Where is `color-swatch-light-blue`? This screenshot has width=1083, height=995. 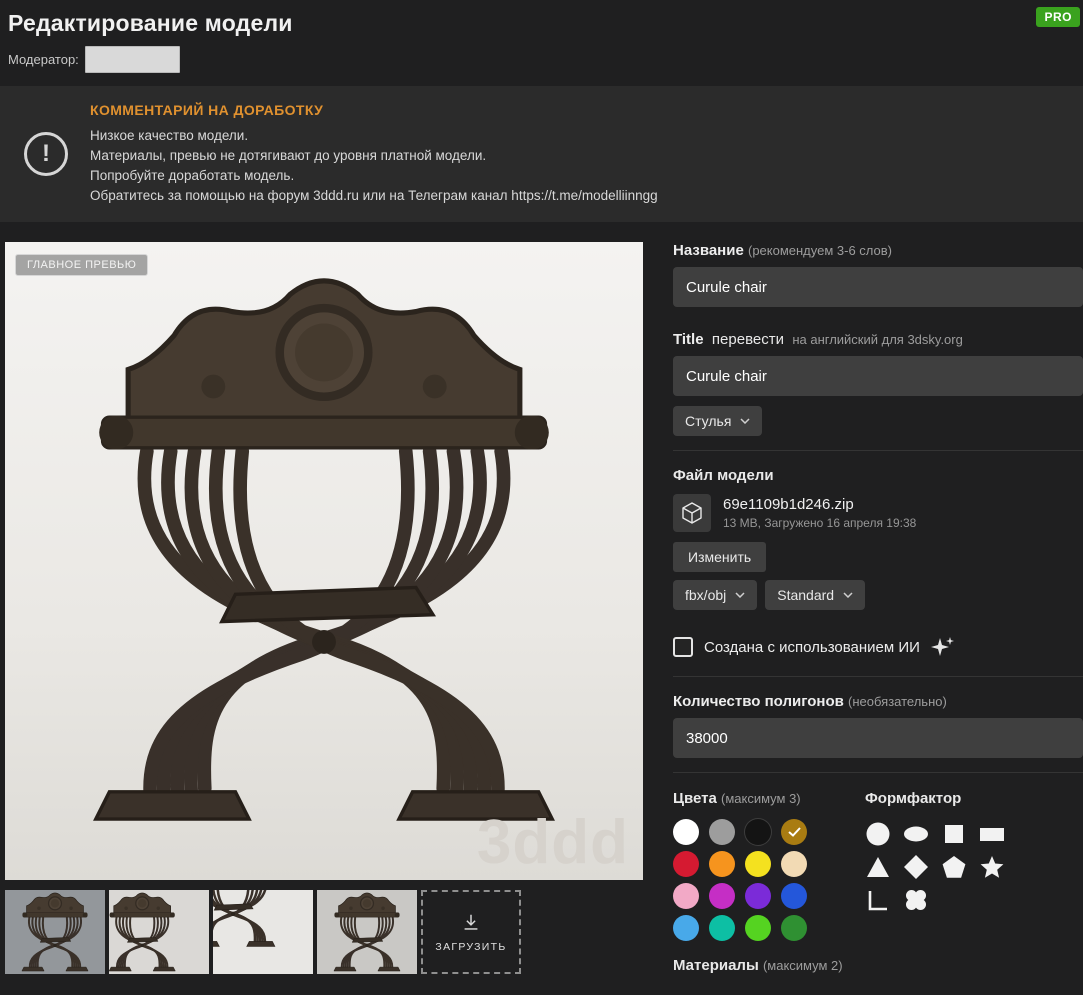 color-swatch-light-blue is located at coordinates (686, 928).